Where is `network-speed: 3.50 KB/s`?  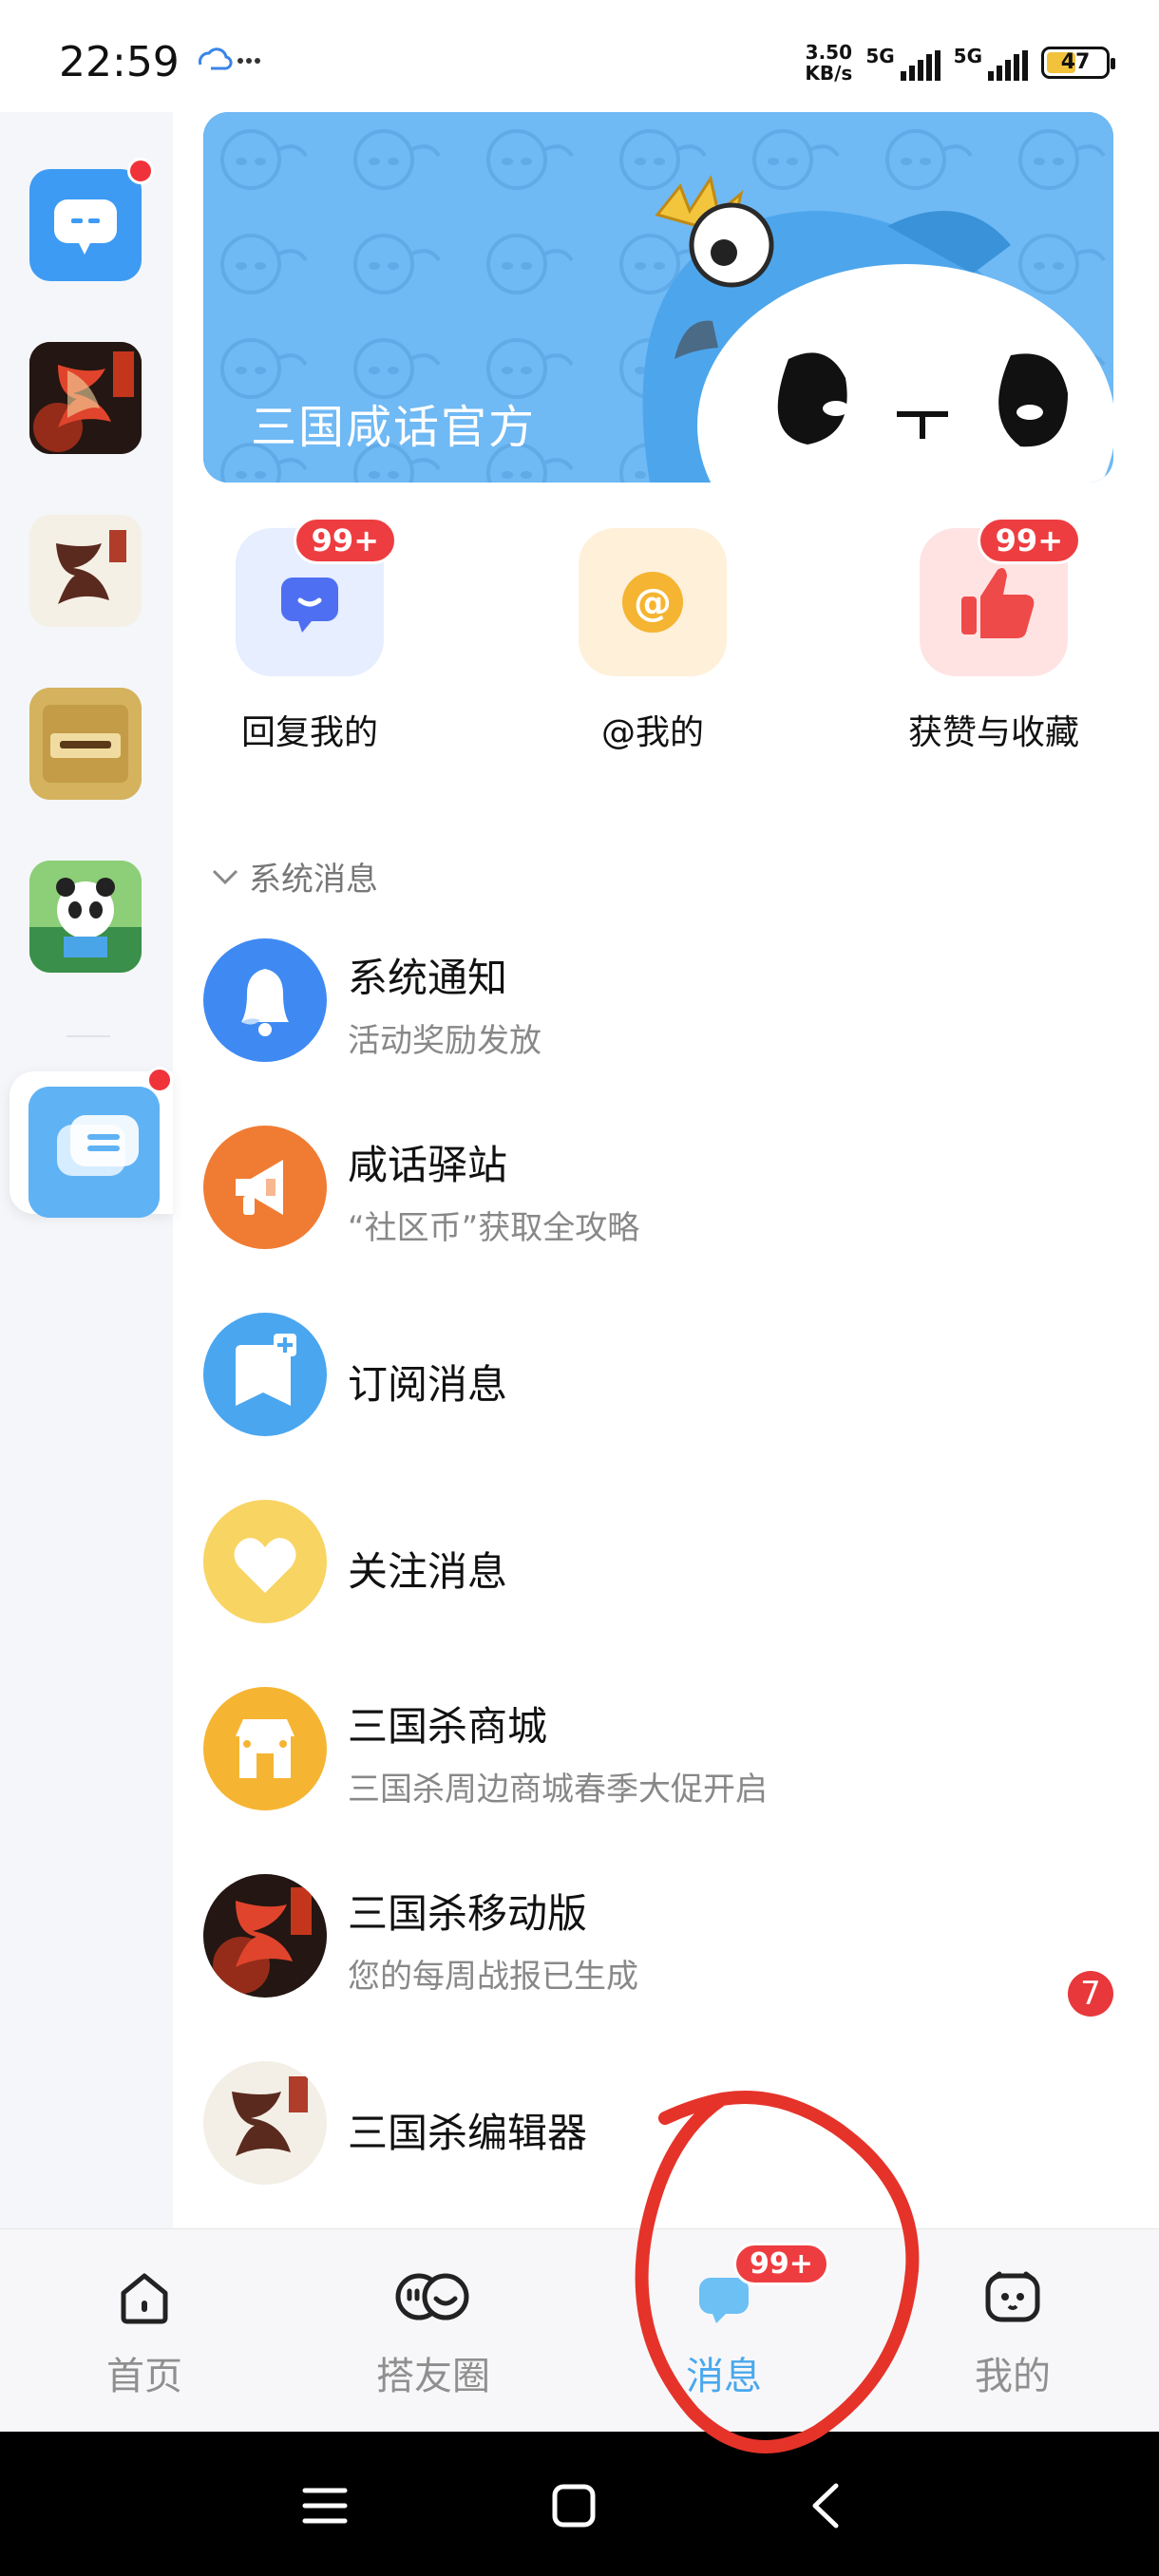 network-speed: 3.50 KB/s is located at coordinates (829, 63).